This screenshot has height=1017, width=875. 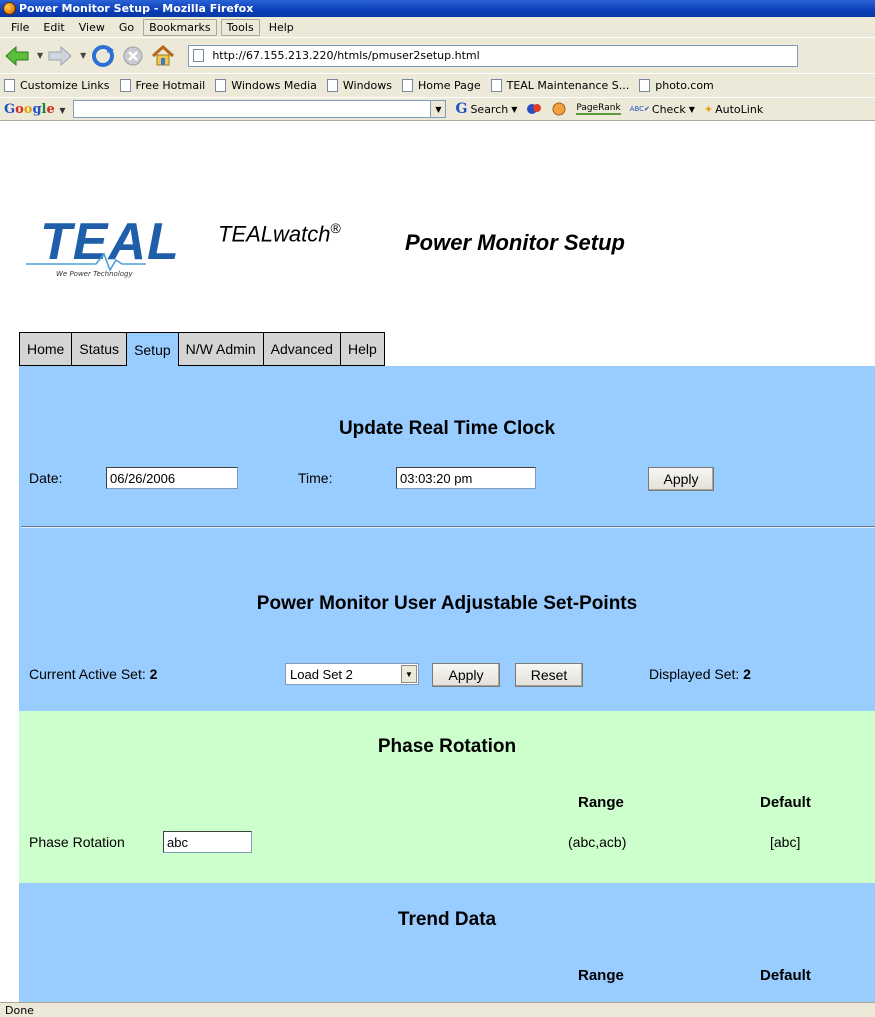 I want to click on popup-blocker-icon, so click(x=559, y=109).